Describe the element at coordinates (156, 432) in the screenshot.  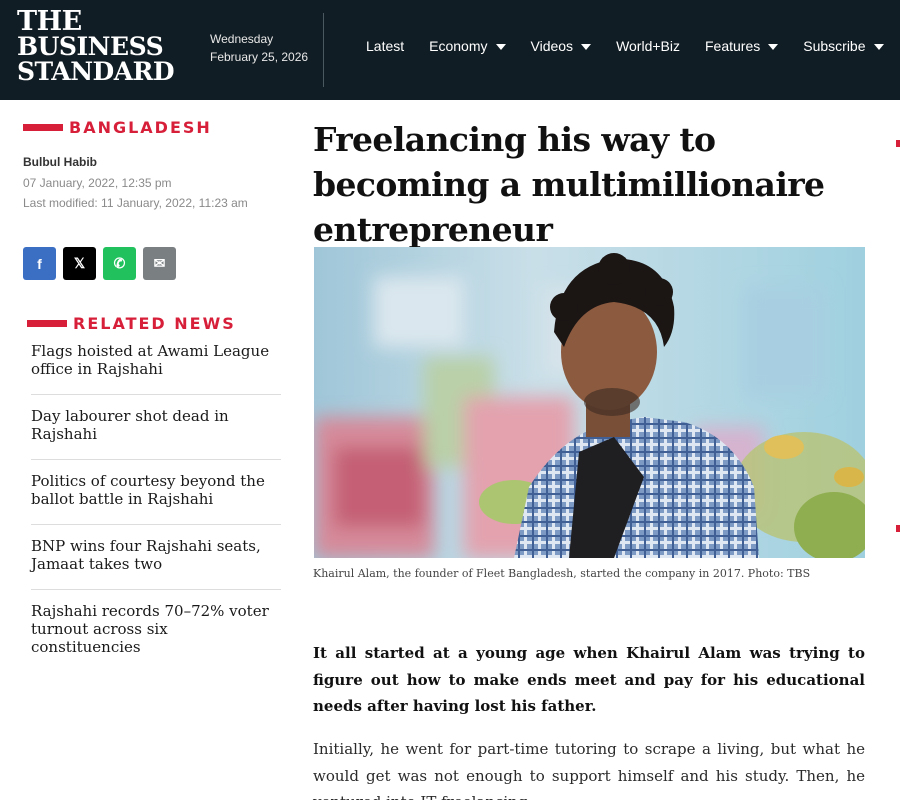
I see `related-news-item: Day labourer shot dead in Rajshahi` at that location.